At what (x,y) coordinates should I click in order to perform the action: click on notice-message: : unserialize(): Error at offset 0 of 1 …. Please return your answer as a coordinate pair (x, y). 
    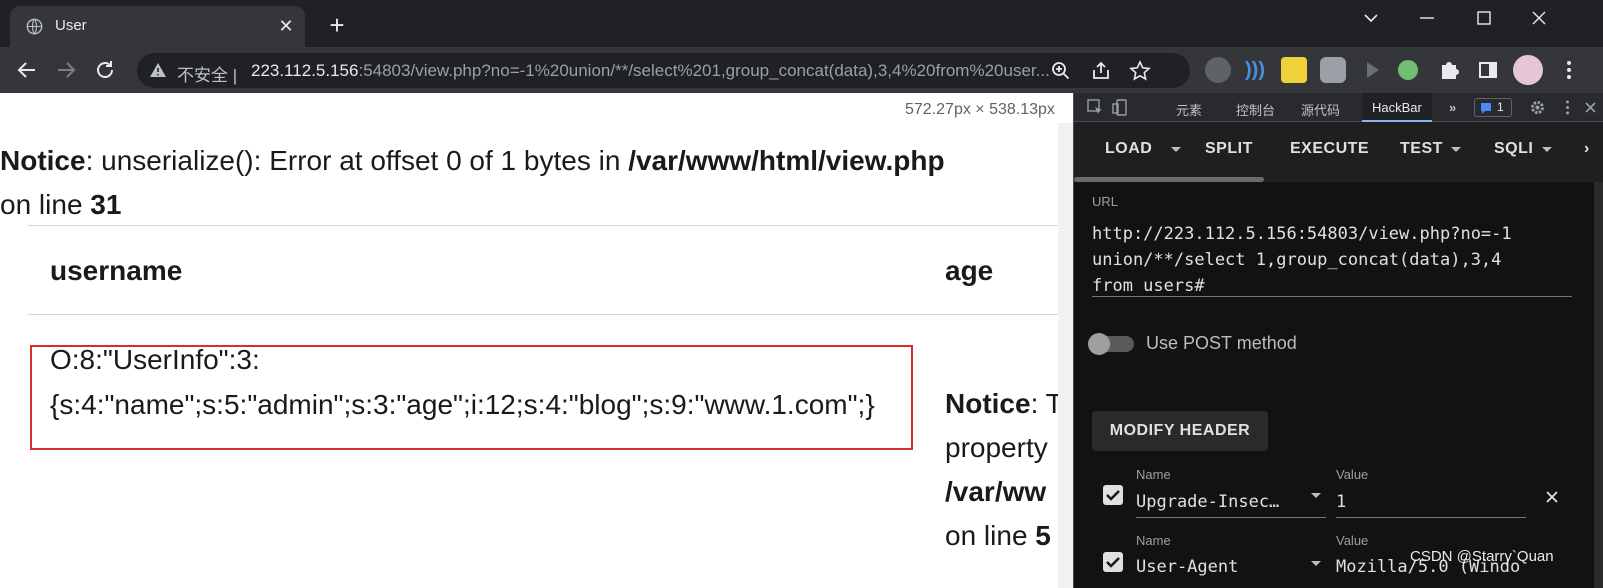
    Looking at the image, I should click on (357, 160).